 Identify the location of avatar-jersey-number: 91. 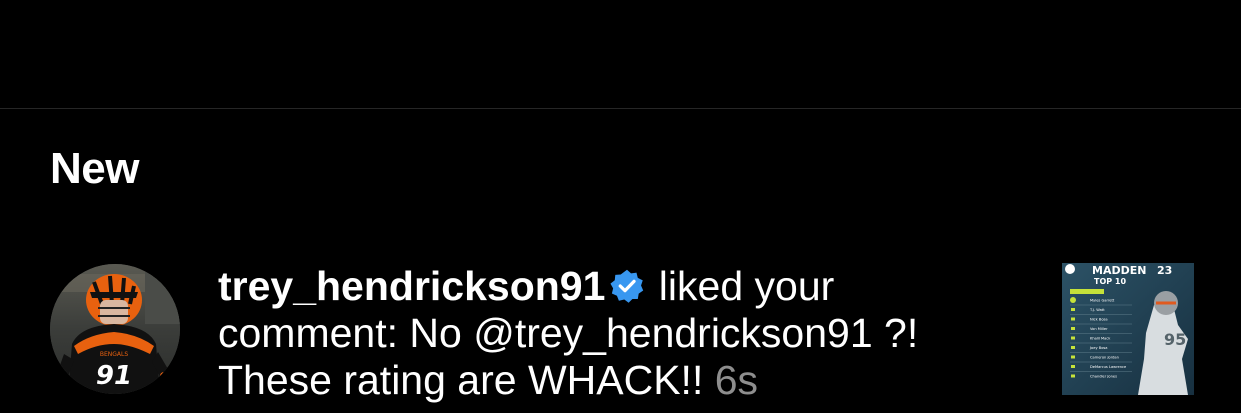
(114, 376).